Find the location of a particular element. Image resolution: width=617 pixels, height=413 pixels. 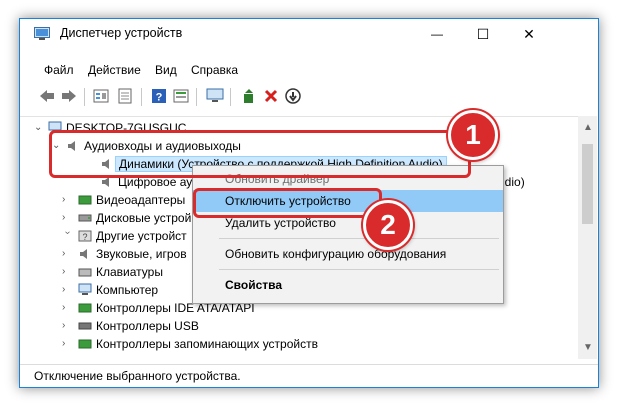

minimize-icon: — is located at coordinates (437, 34).